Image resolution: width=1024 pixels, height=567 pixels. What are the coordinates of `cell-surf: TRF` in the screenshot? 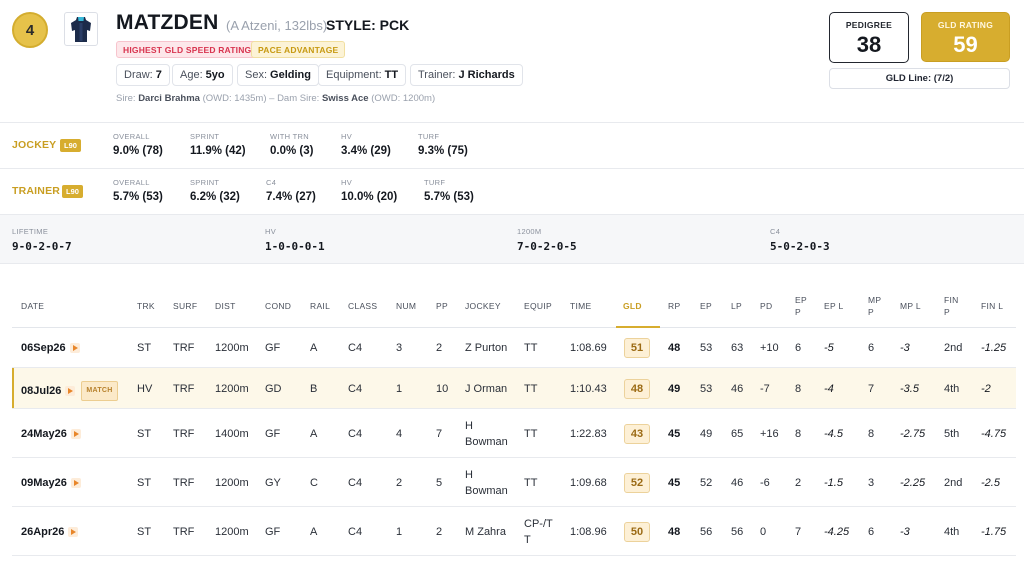 It's located at (184, 389).